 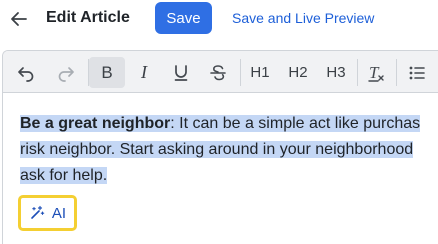 I want to click on paragraph-line: ask for help., so click(x=229, y=176).